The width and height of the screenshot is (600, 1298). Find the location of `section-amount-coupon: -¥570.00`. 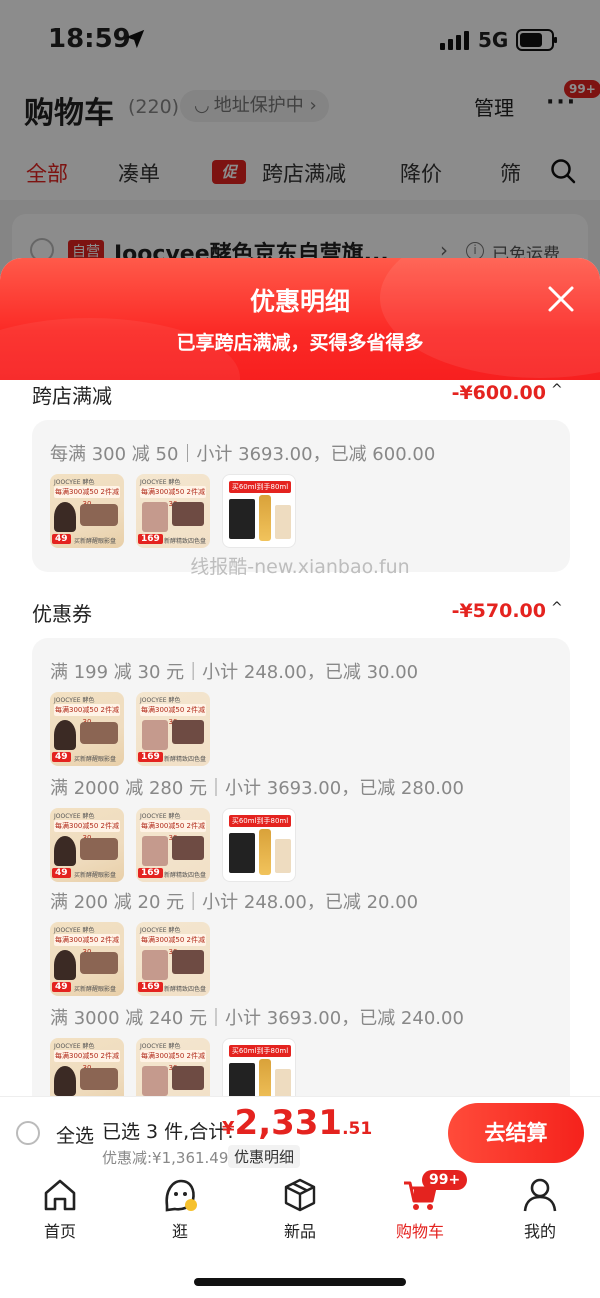

section-amount-coupon: -¥570.00 is located at coordinates (498, 611).